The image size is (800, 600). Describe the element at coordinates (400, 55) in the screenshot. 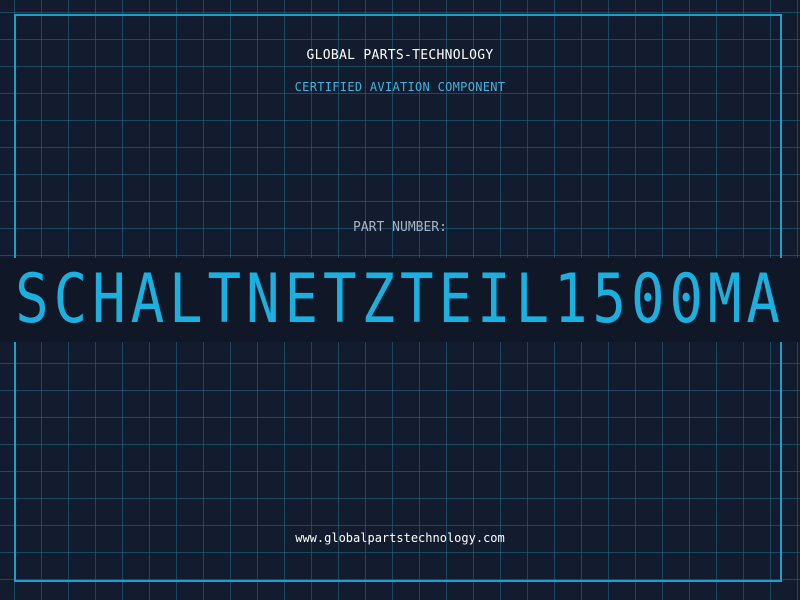

I see `company-name: GLOBAL PARTS-TECHNOLOGY` at that location.